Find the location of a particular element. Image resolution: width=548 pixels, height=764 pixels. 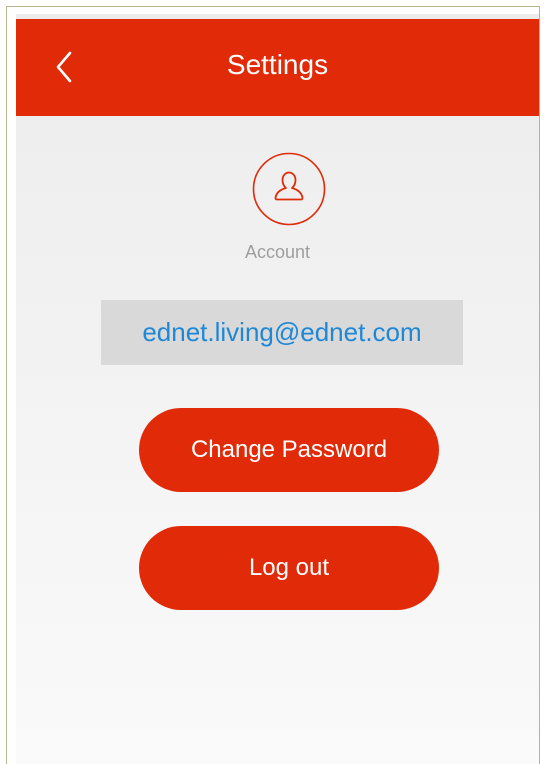

account-label: Account is located at coordinates (277, 252).